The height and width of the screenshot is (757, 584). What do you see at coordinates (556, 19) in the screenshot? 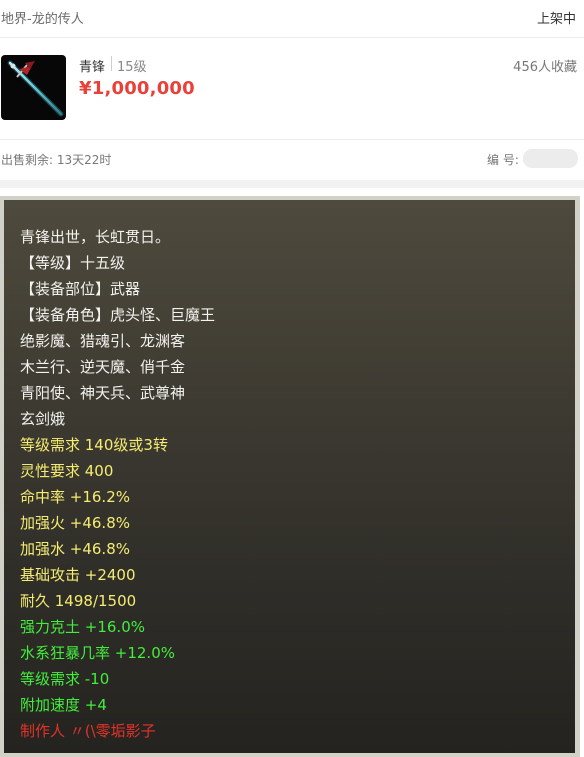
I see `listing-status: 上架中` at bounding box center [556, 19].